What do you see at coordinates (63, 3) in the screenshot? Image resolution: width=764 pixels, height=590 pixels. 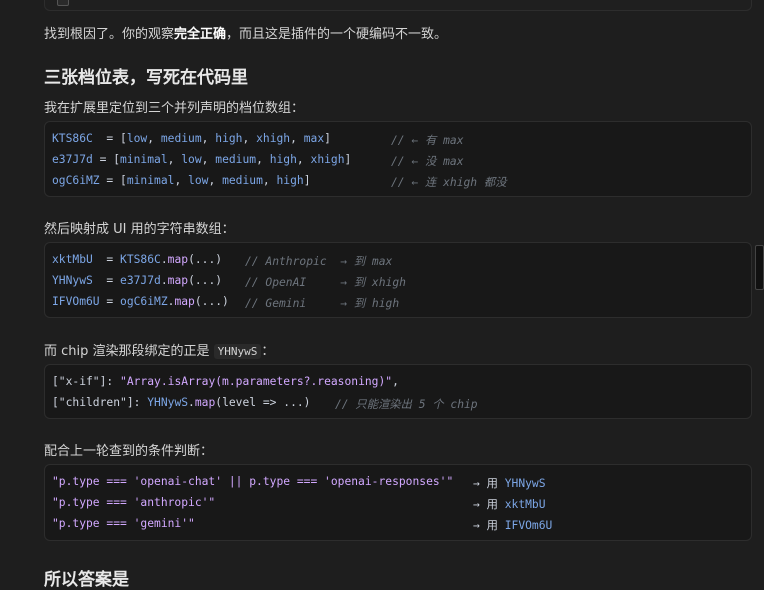 I see `checkbox-icon` at bounding box center [63, 3].